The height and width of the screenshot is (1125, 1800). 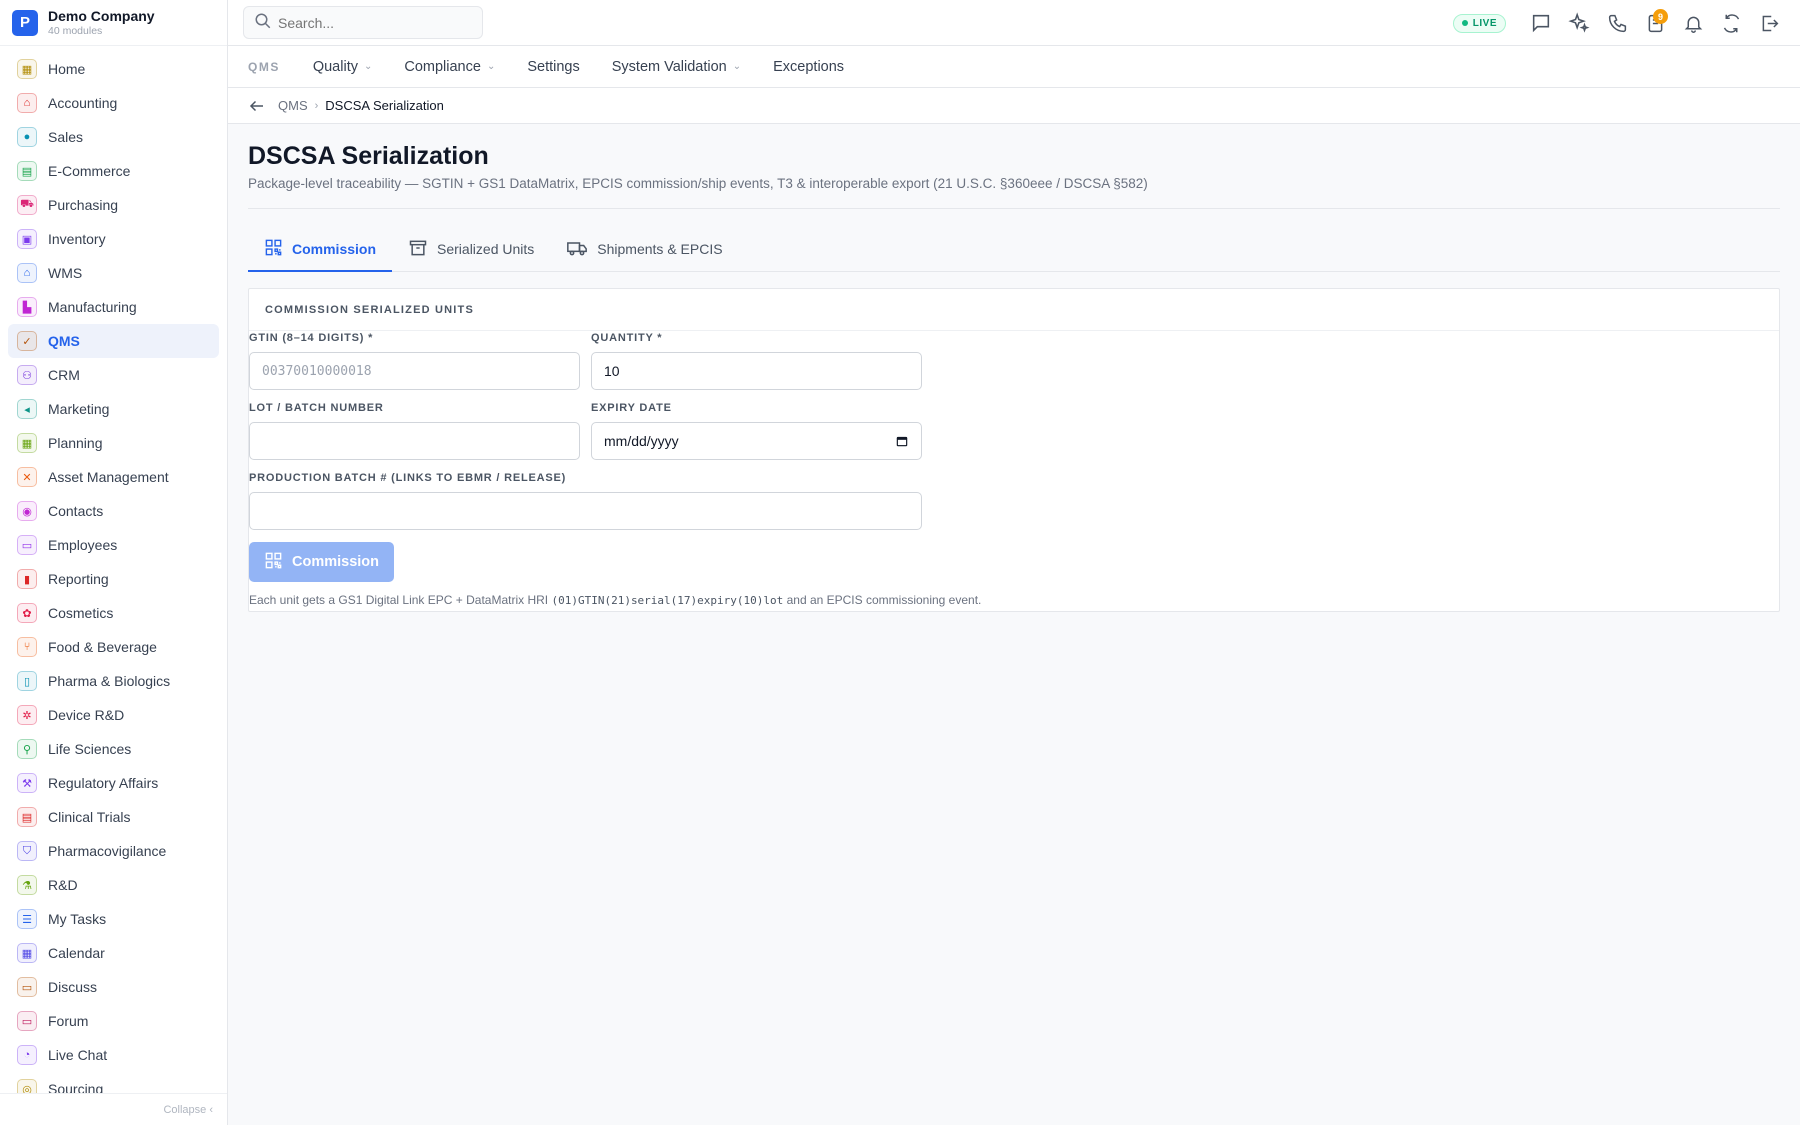 I want to click on ai-sparkle-icon, so click(x=1579, y=23).